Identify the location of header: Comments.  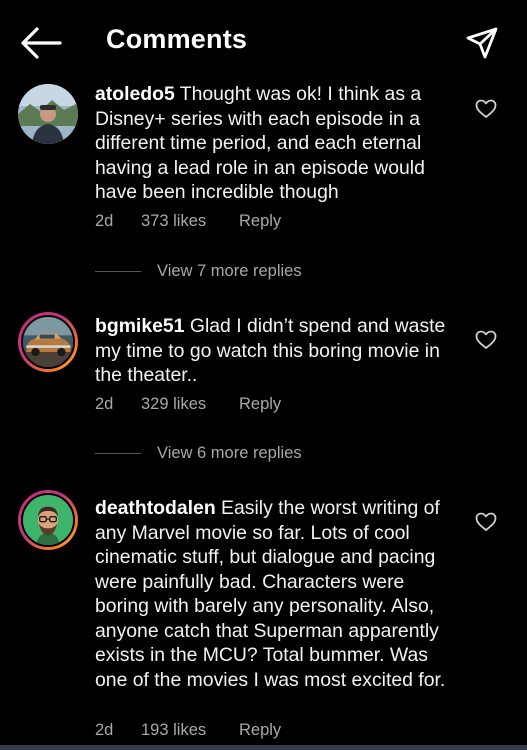
(263, 43).